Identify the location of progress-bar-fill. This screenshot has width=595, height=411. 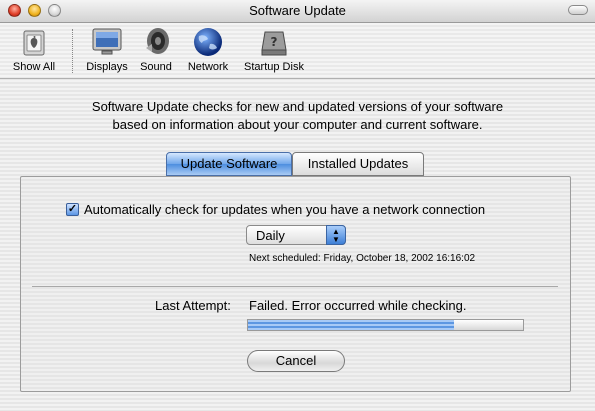
(351, 325).